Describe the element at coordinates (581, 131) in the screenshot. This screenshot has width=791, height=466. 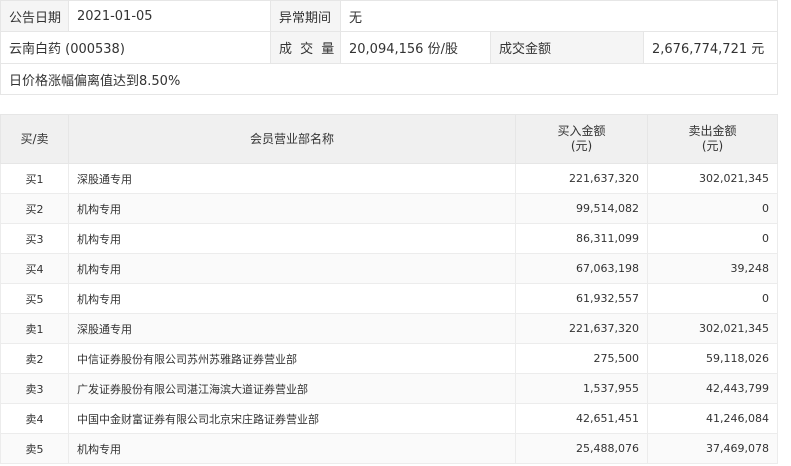
I see `header-buy-line1: 买入金额` at that location.